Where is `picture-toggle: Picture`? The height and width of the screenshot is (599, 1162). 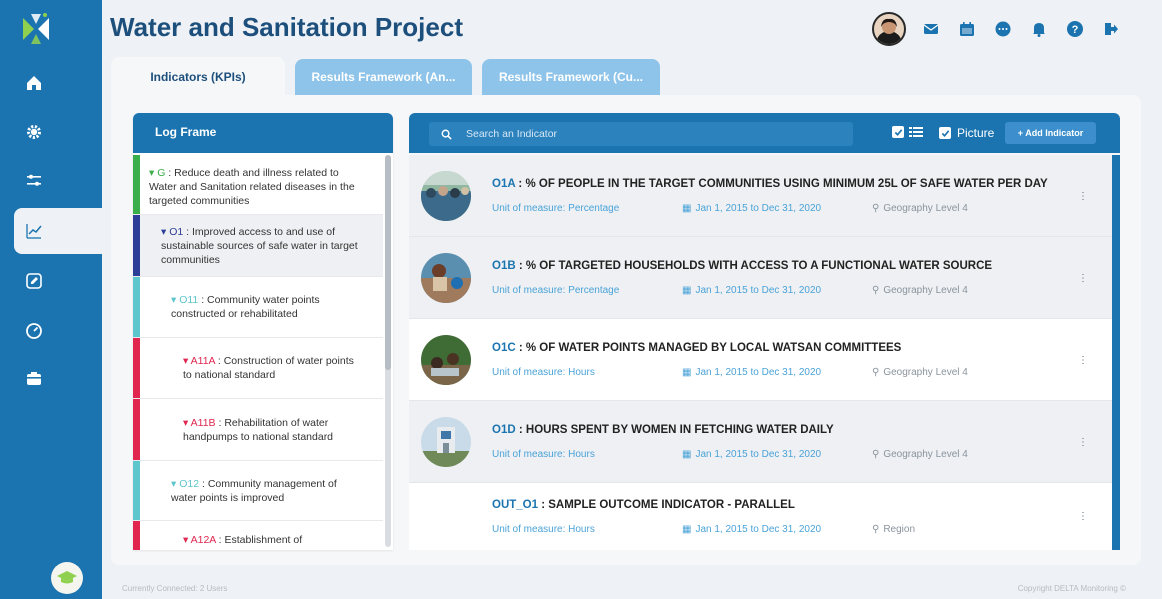 picture-toggle: Picture is located at coordinates (966, 133).